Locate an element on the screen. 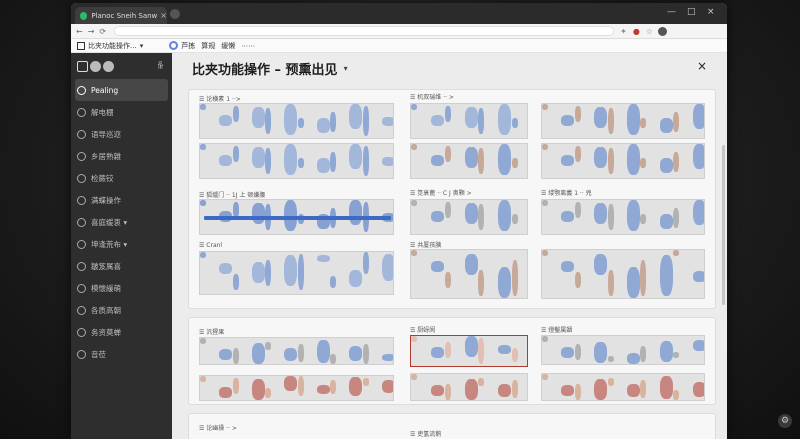 The image size is (800, 439). user-icon: ꆜ is located at coordinates (160, 66).